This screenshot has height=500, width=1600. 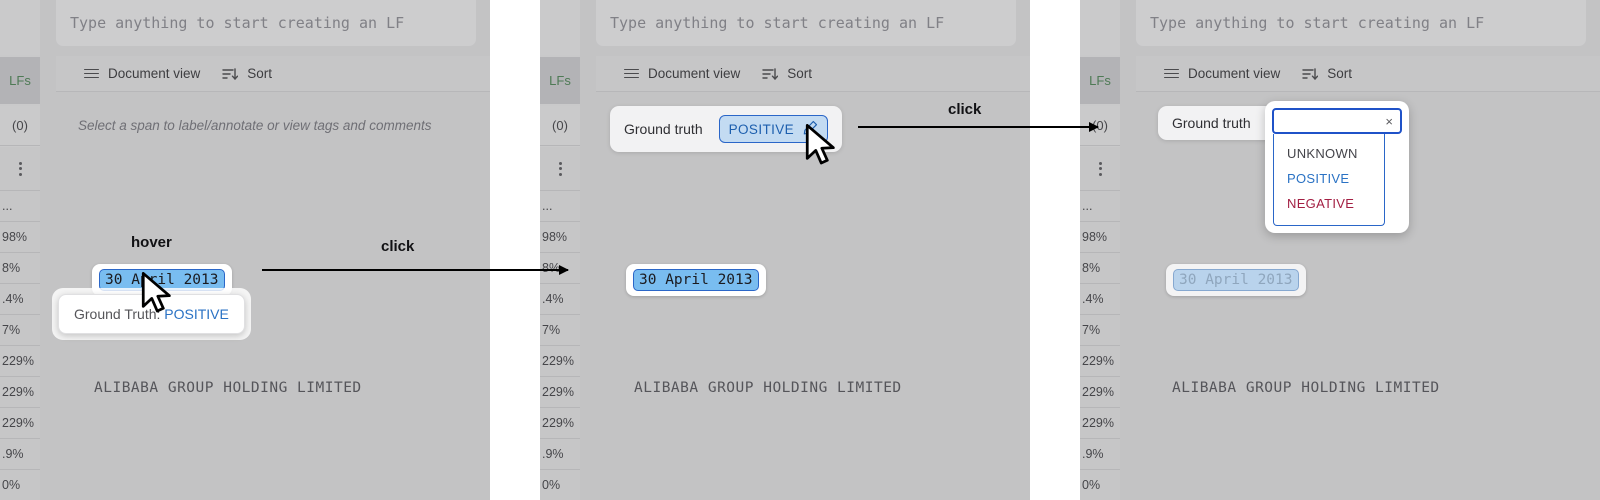 I want to click on dropdown-option-negative: NEGATIVE, so click(x=1329, y=203).